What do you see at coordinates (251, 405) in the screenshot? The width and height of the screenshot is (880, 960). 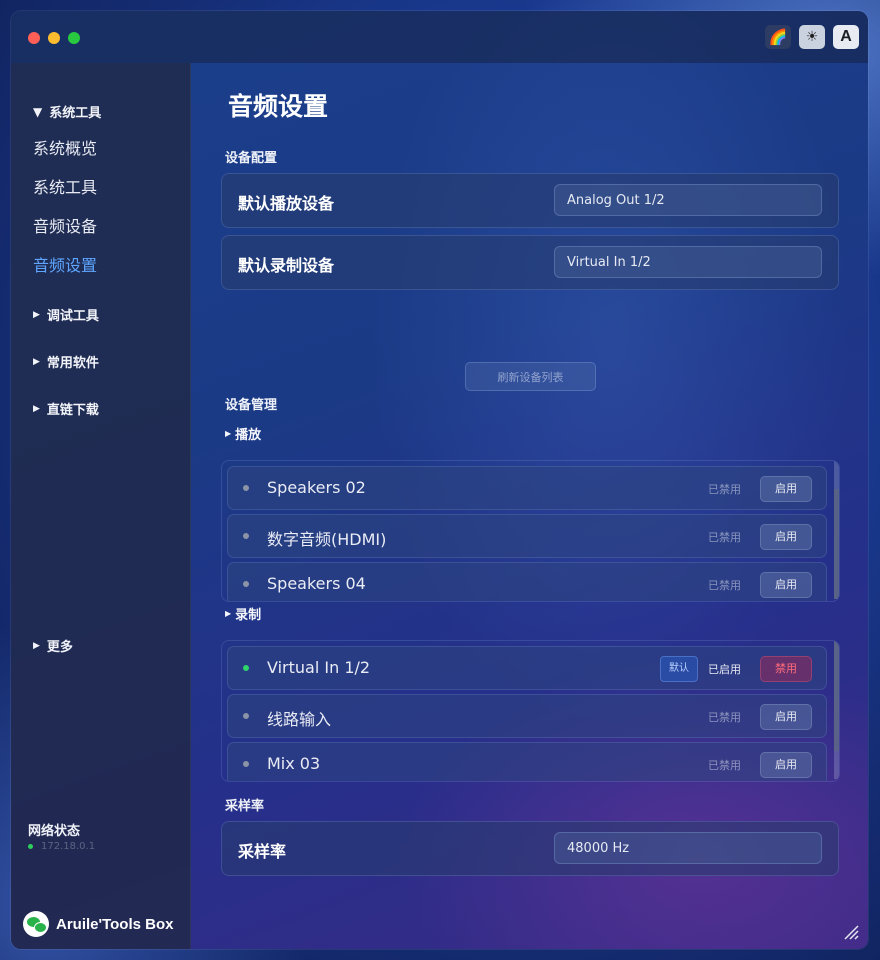 I see `section-device-management: 设备管理` at bounding box center [251, 405].